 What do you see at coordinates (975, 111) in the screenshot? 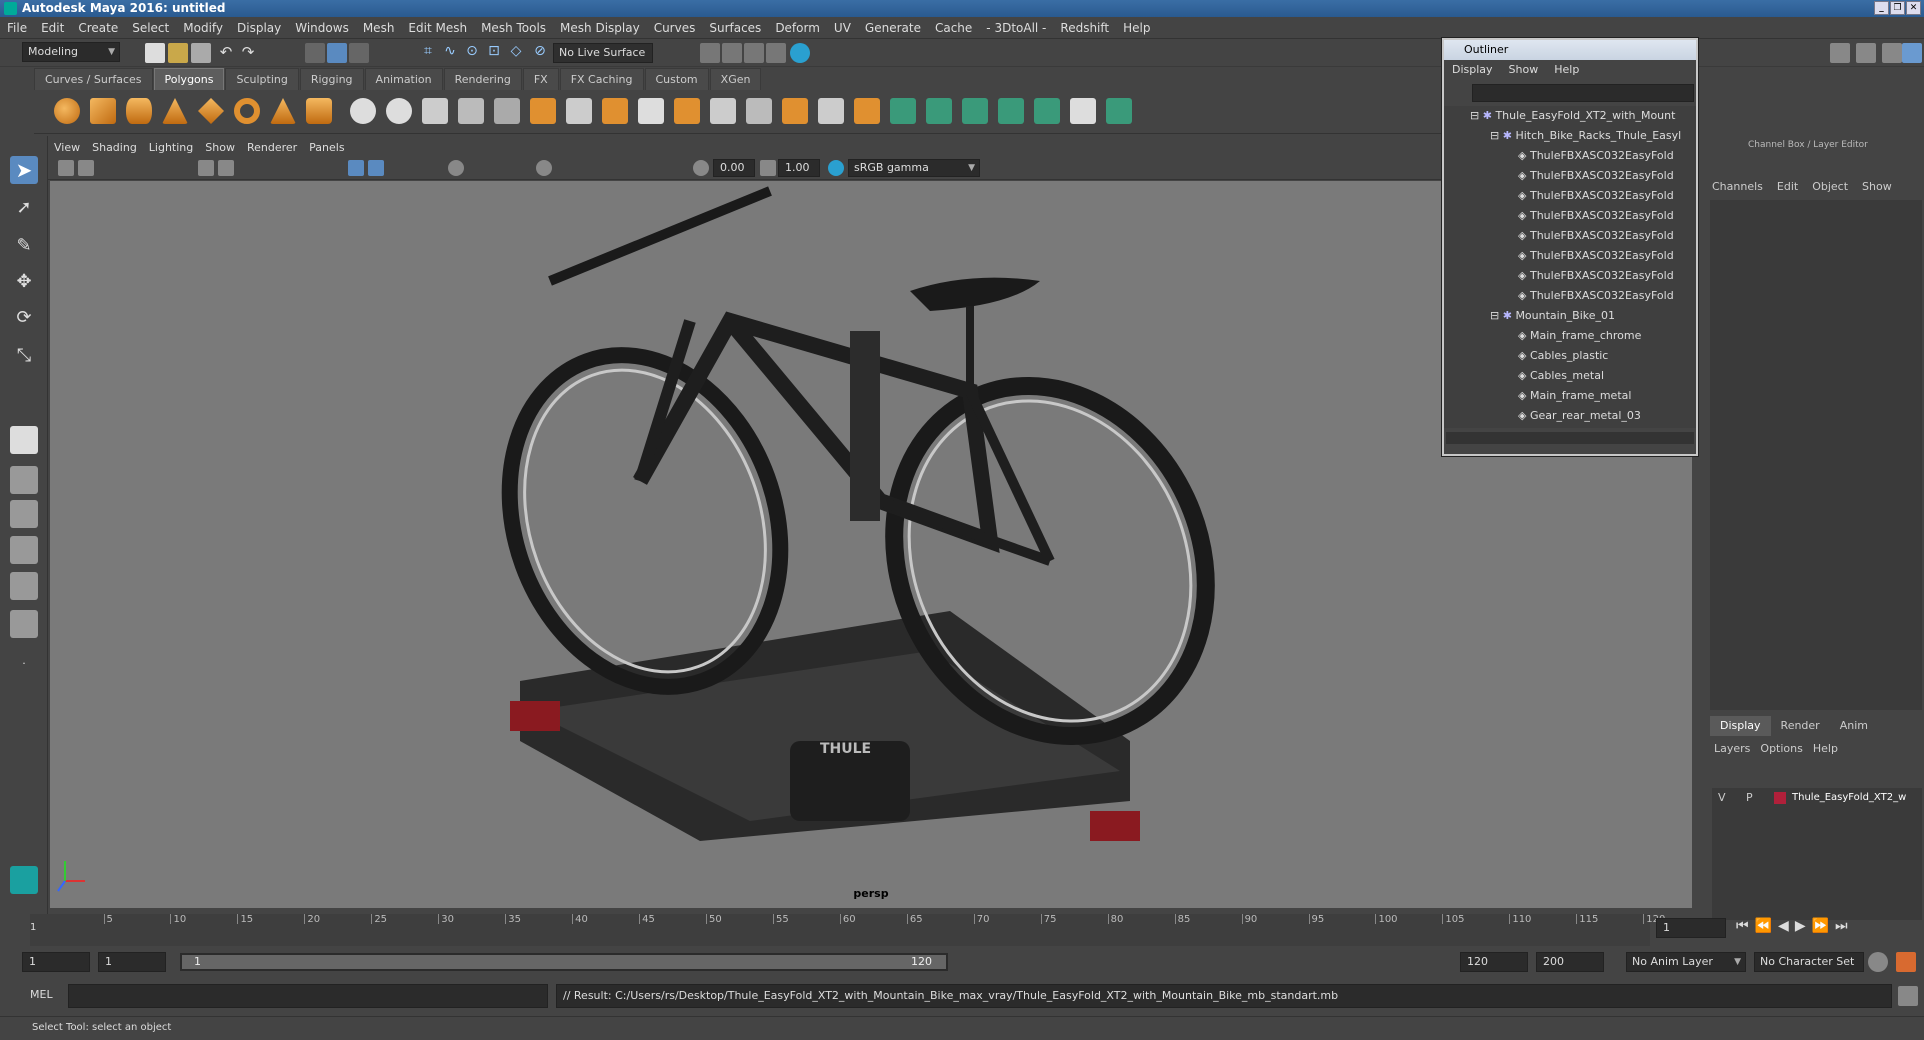
I see `uv-spherical-icon` at bounding box center [975, 111].